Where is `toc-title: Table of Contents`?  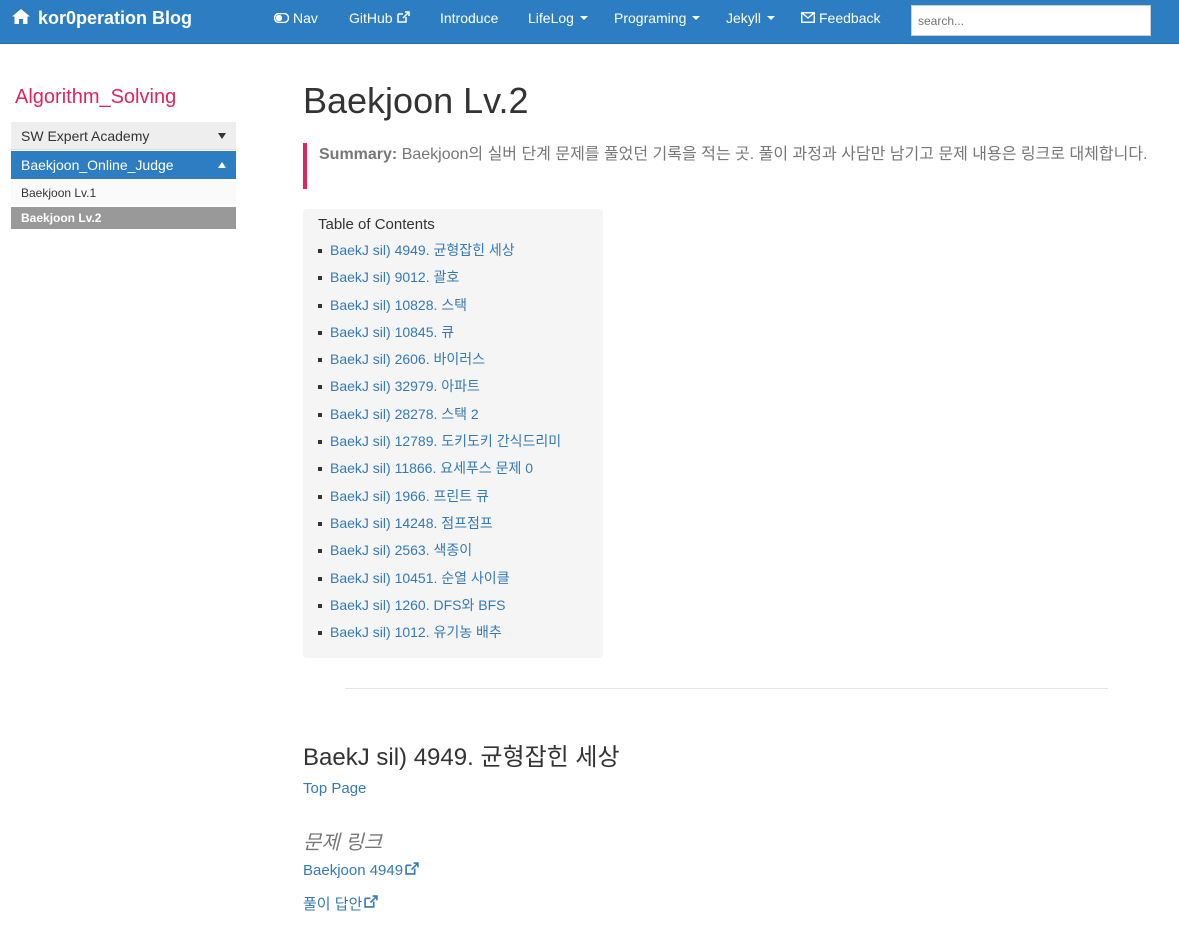
toc-title: Table of Contents is located at coordinates (376, 224).